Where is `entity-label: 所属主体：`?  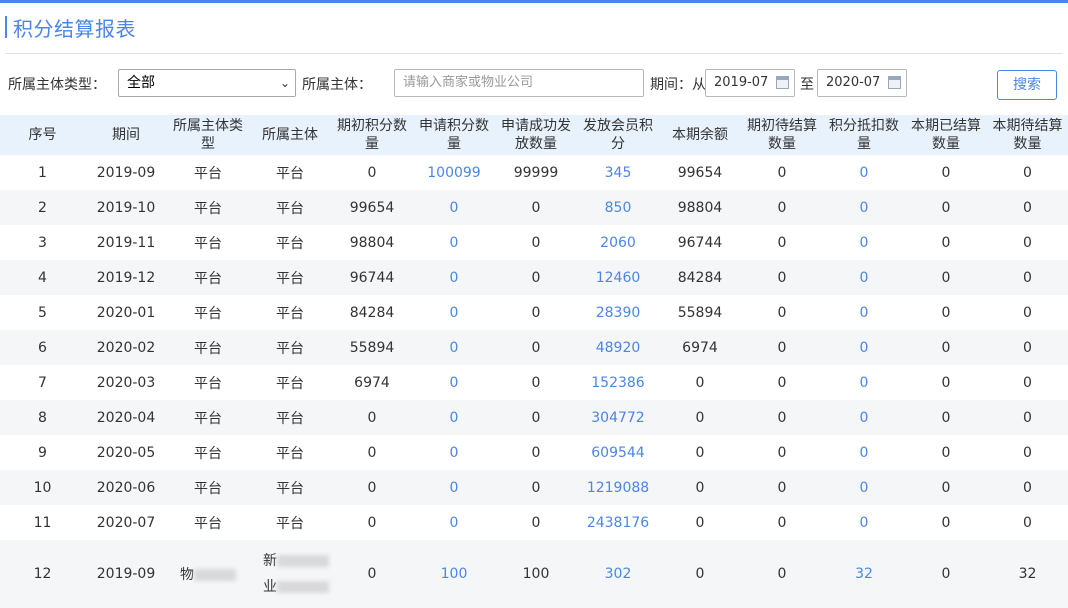 entity-label: 所属主体： is located at coordinates (337, 85).